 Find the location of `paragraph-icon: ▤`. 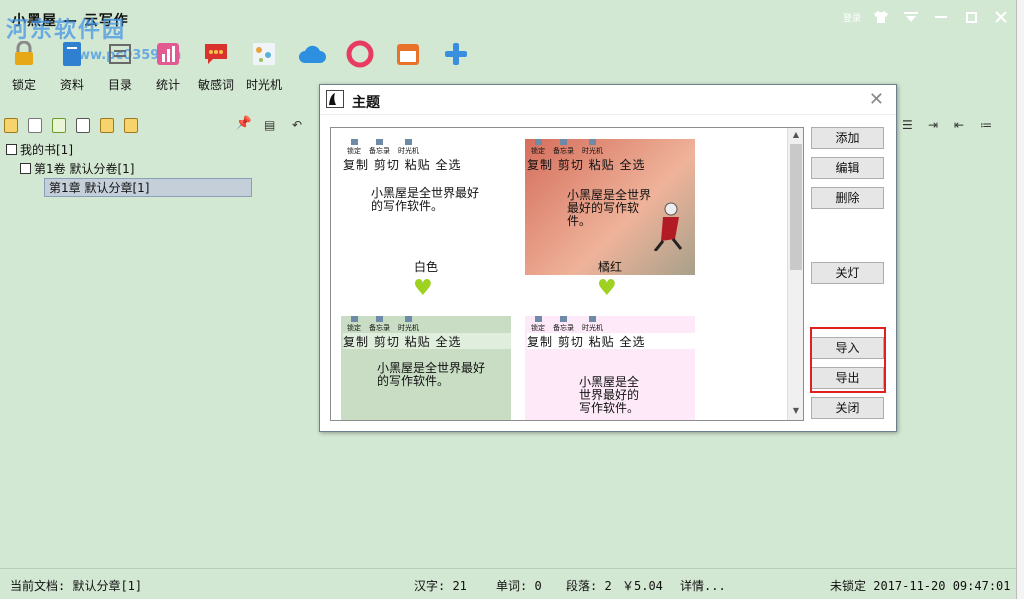

paragraph-icon: ▤ is located at coordinates (269, 125).